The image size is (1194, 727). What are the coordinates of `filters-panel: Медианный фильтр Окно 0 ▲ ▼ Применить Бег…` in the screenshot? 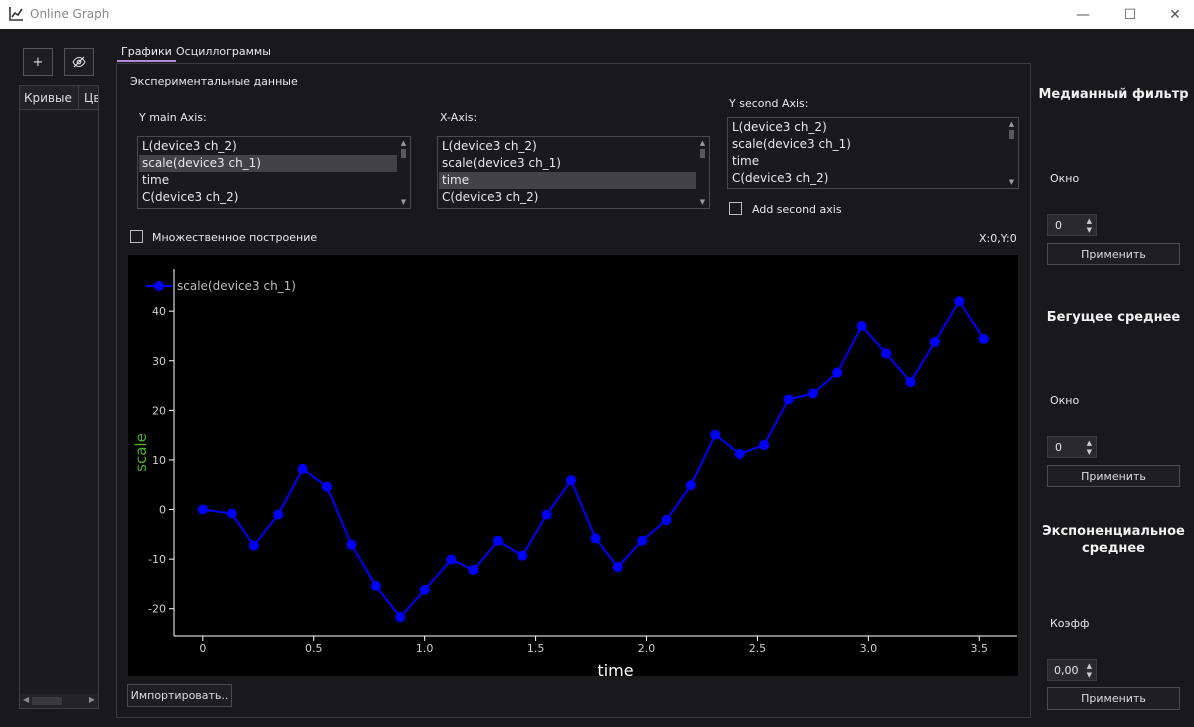 It's located at (1114, 382).